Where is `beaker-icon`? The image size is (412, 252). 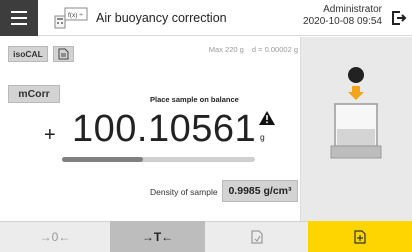
beaker-icon is located at coordinates (356, 131).